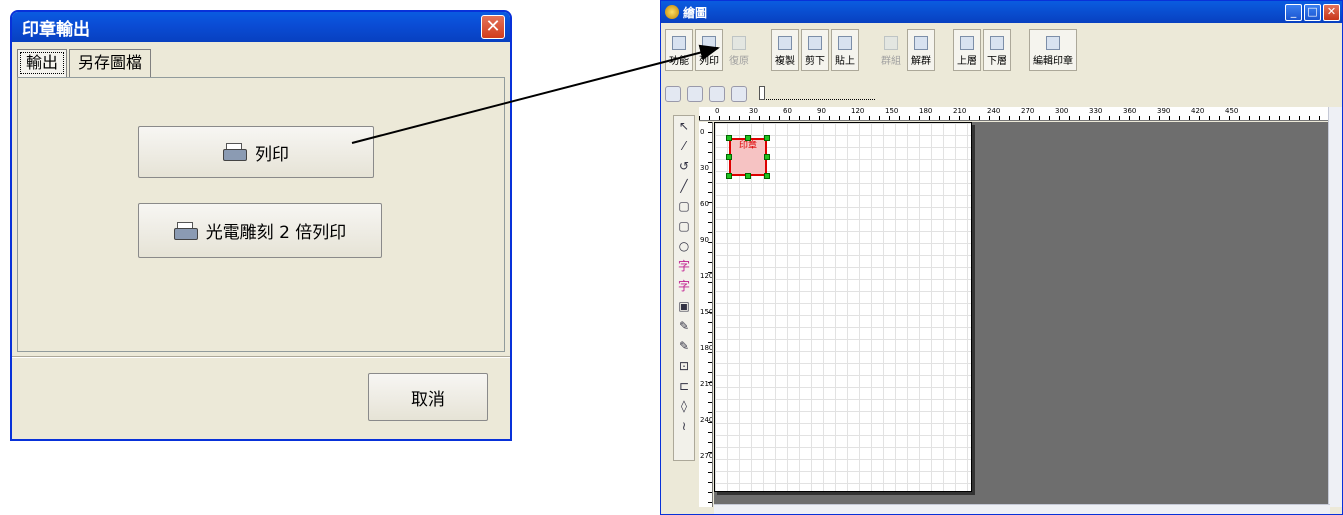  What do you see at coordinates (739, 43) in the screenshot?
I see `undo-icon` at bounding box center [739, 43].